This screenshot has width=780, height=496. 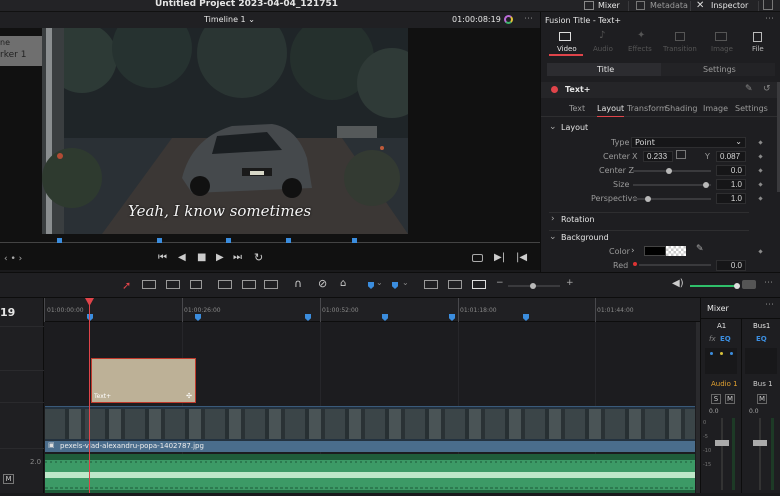 What do you see at coordinates (431, 284) in the screenshot?
I see `zoom-full-icon` at bounding box center [431, 284].